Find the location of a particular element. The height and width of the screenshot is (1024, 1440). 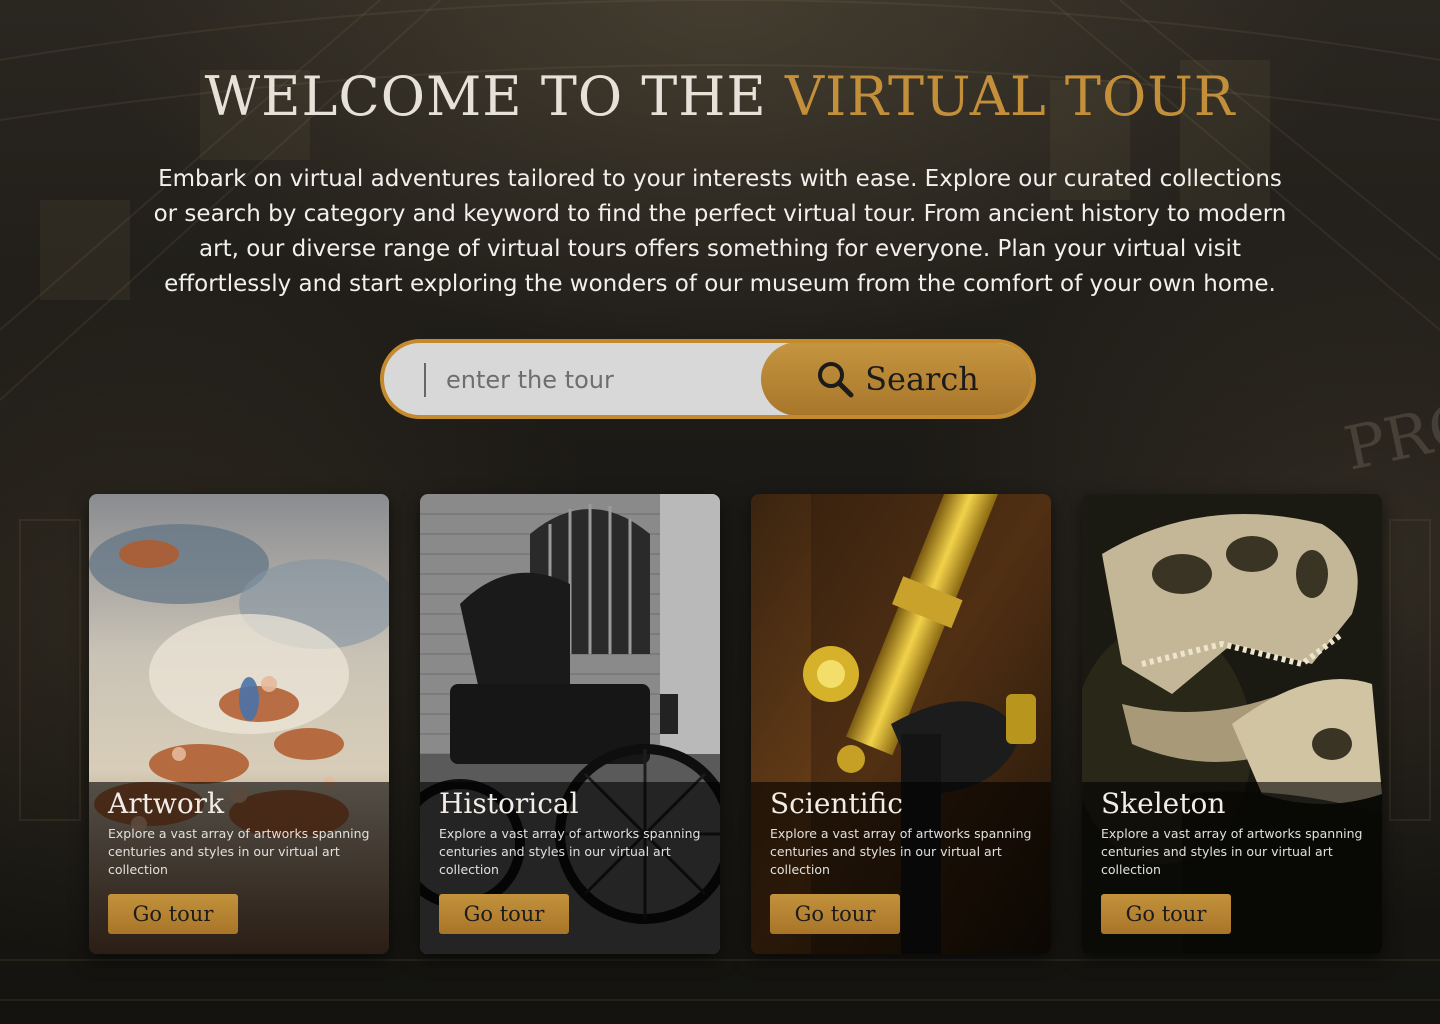

card-title: Historical is located at coordinates (509, 803).